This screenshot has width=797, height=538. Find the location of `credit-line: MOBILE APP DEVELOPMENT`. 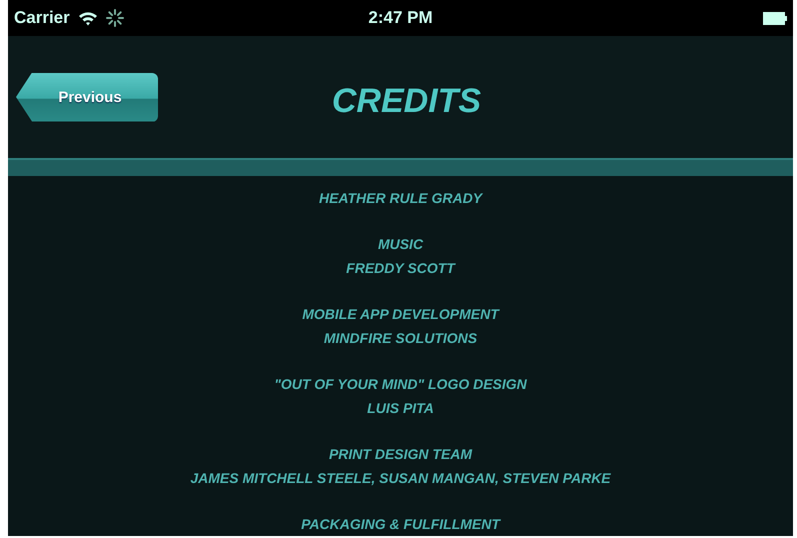

credit-line: MOBILE APP DEVELOPMENT is located at coordinates (400, 314).